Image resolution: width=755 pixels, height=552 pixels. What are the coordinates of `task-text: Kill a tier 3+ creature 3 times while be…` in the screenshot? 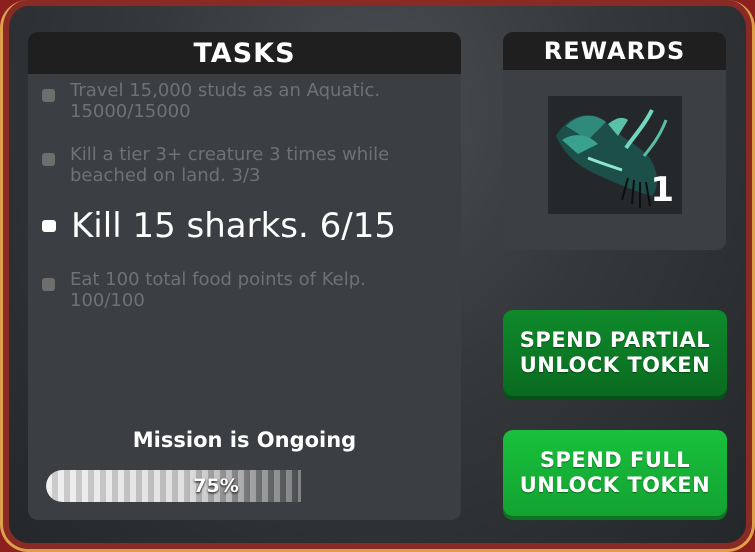 It's located at (230, 165).